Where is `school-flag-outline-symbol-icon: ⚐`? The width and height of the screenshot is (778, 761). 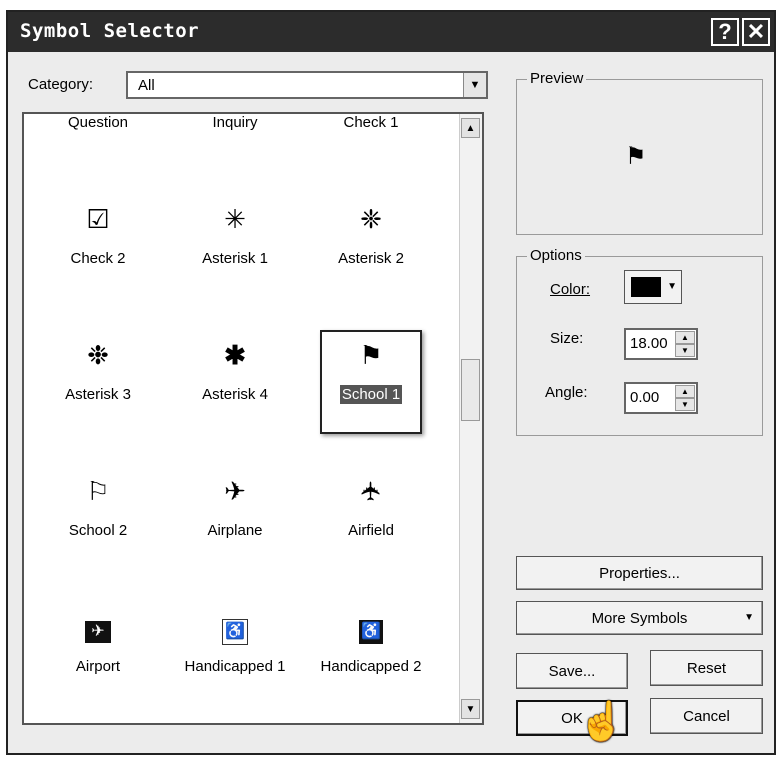 school-flag-outline-symbol-icon: ⚐ is located at coordinates (98, 491).